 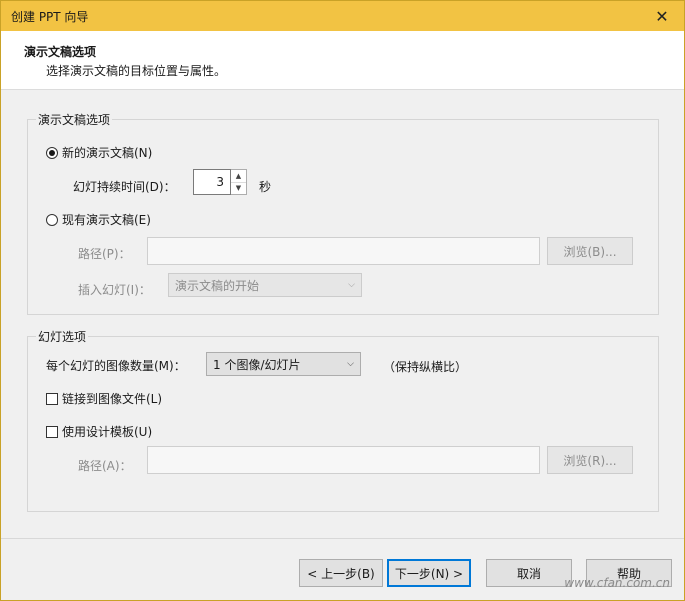 I want to click on aspect-ratio-note-text: （保持纵横比）, so click(x=425, y=367).